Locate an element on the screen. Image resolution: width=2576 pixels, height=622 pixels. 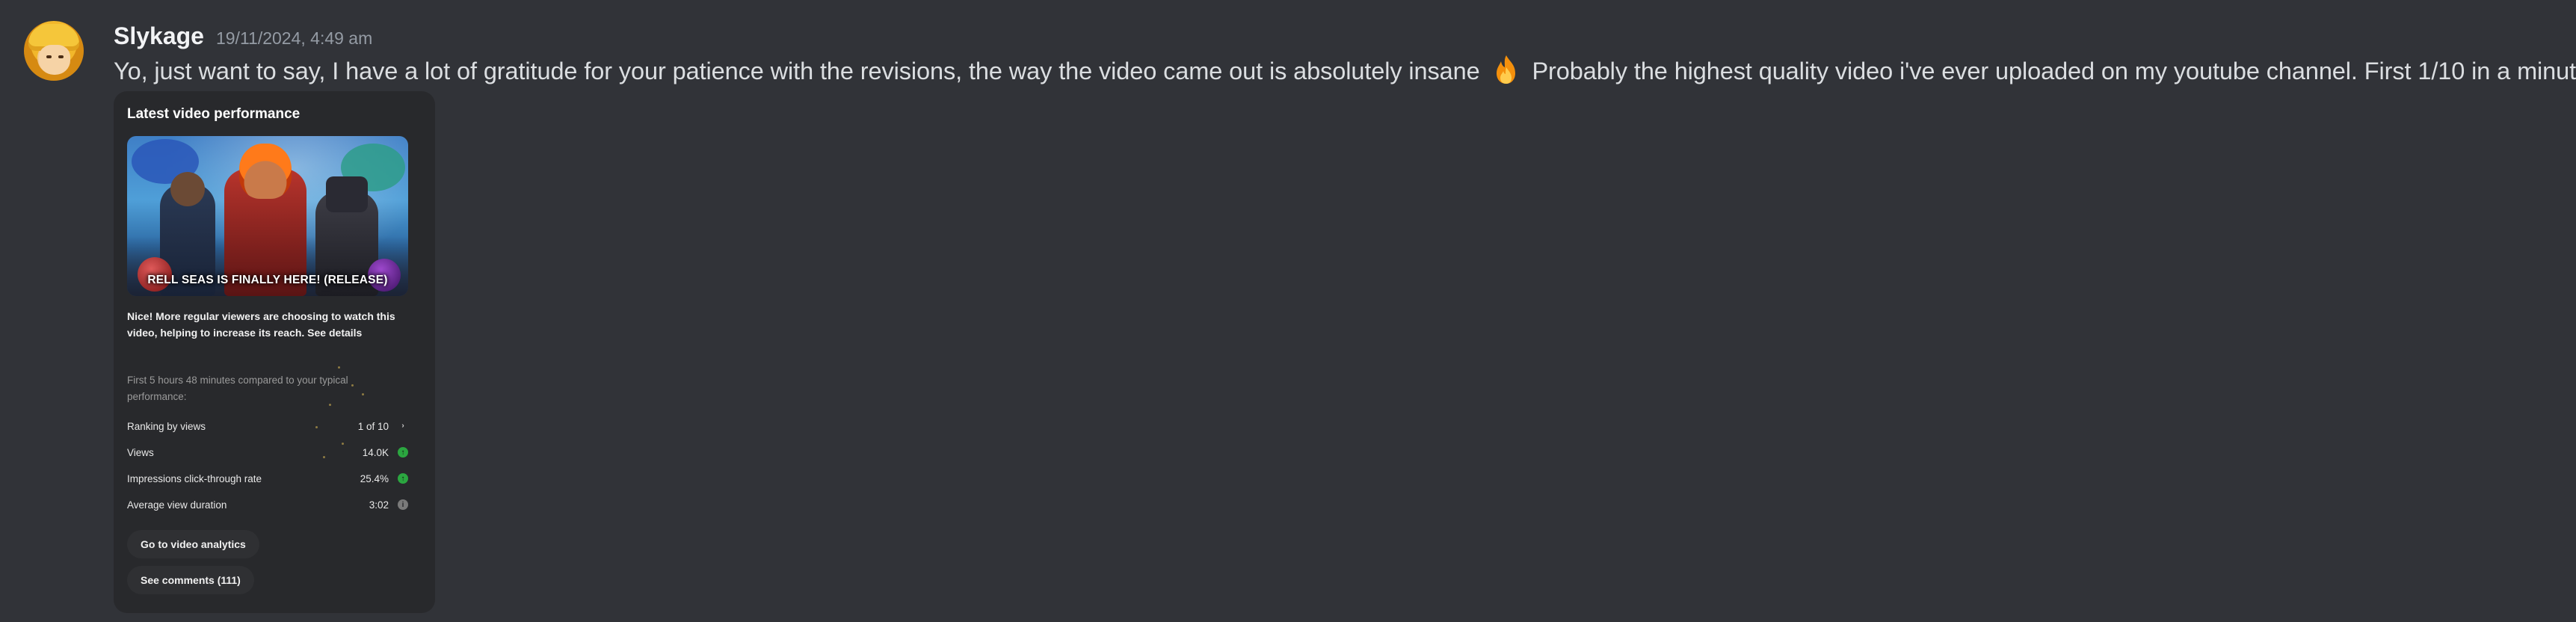
stat-value: 3:02 is located at coordinates (379, 505).